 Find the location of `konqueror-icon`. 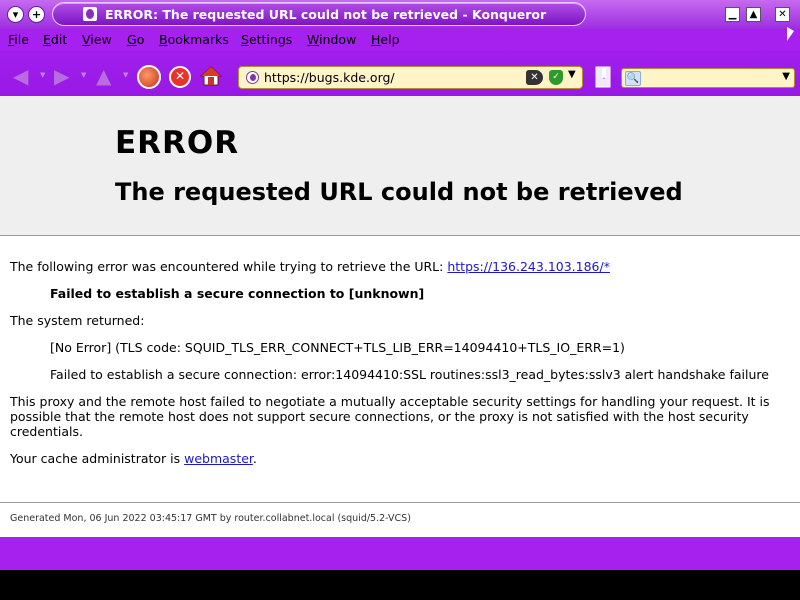

konqueror-icon is located at coordinates (90, 14).